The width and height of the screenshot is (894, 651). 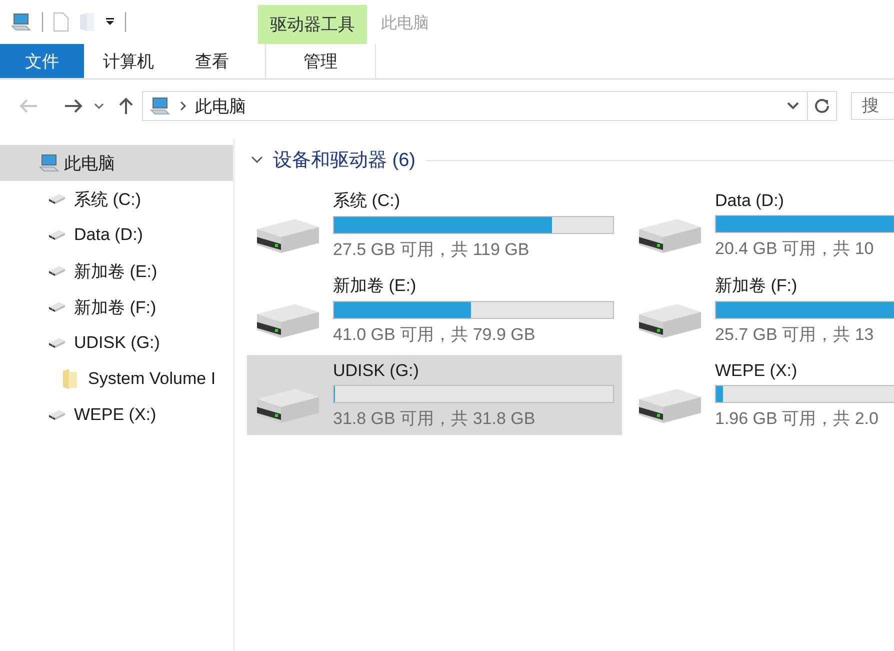 I want to click on address-bar: 此电脑, so click(x=475, y=106).